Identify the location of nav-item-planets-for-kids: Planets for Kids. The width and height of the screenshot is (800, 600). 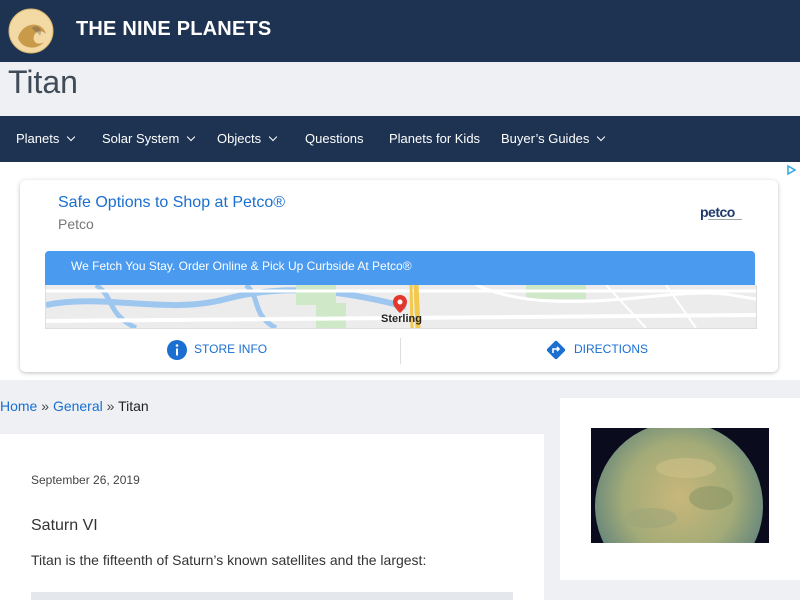
(434, 139).